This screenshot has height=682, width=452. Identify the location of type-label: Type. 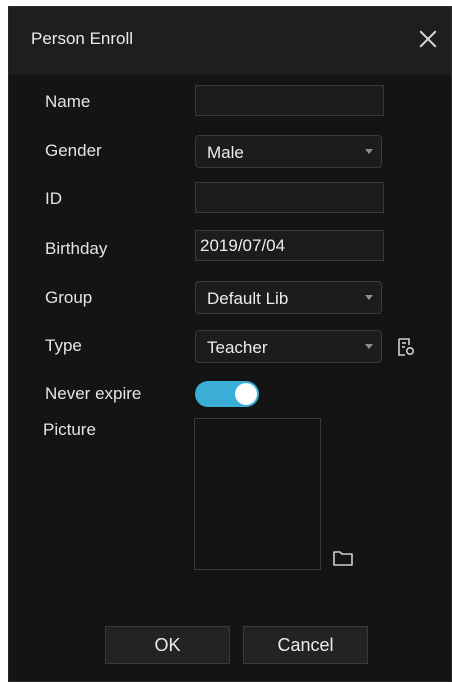
(63, 345).